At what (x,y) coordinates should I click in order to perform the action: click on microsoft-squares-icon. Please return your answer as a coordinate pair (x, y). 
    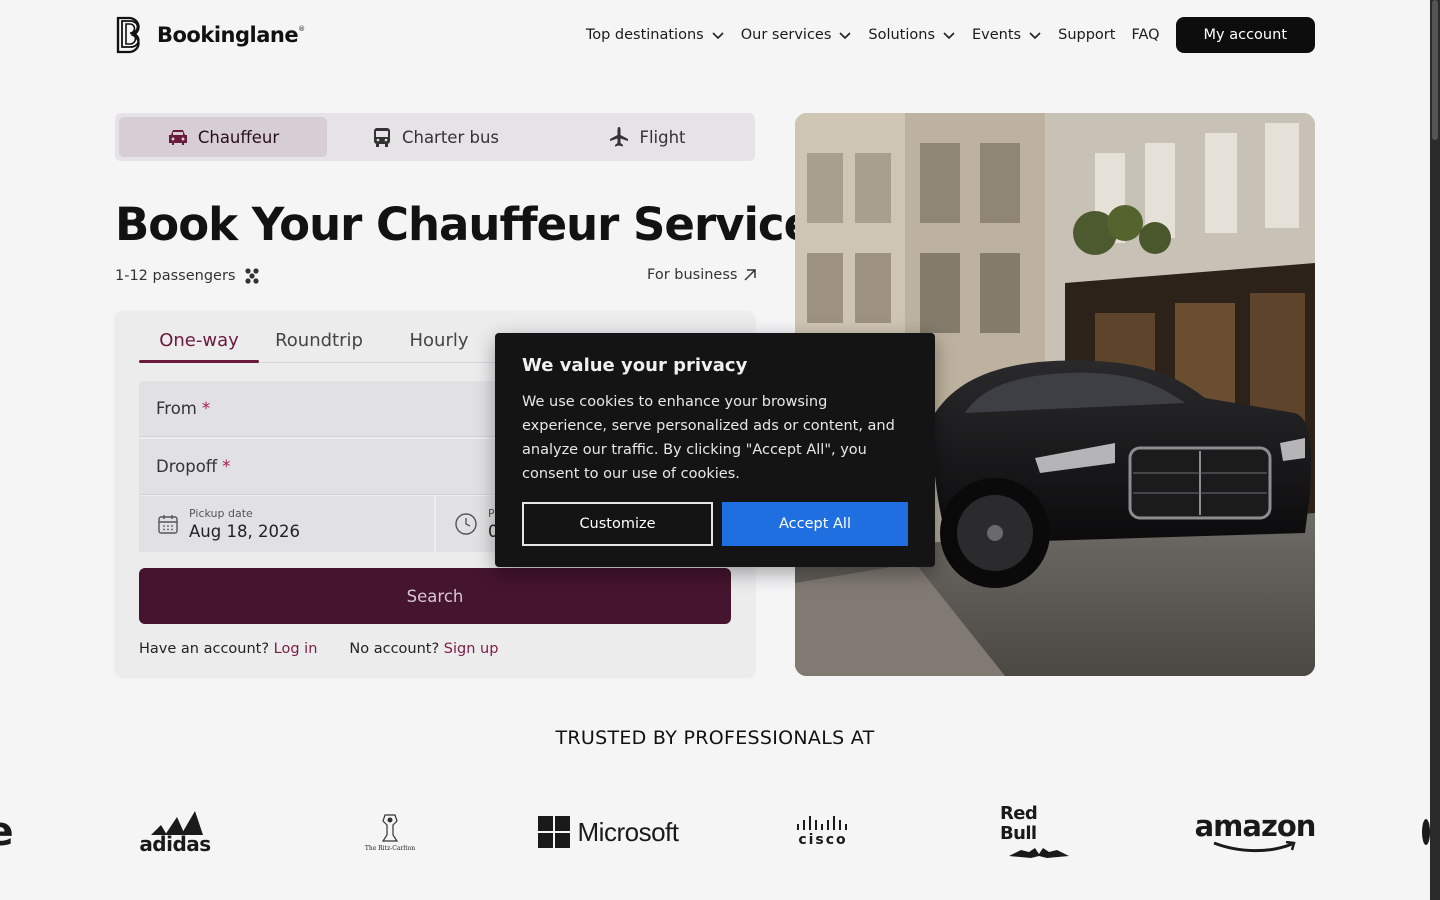
    Looking at the image, I should click on (553, 832).